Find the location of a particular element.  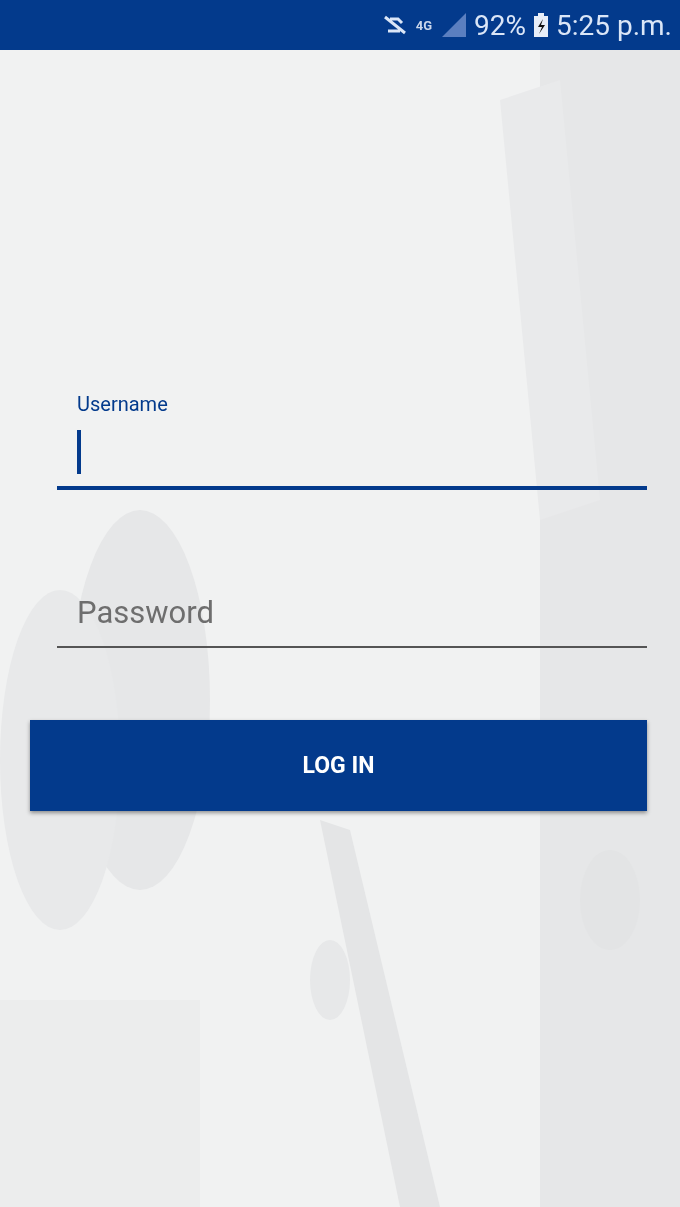

battery-icon is located at coordinates (541, 25).